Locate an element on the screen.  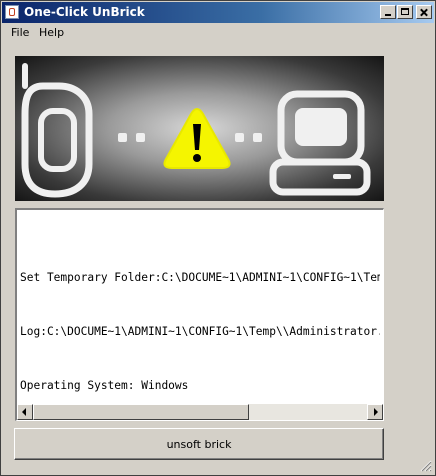
minimize-button is located at coordinates (388, 12).